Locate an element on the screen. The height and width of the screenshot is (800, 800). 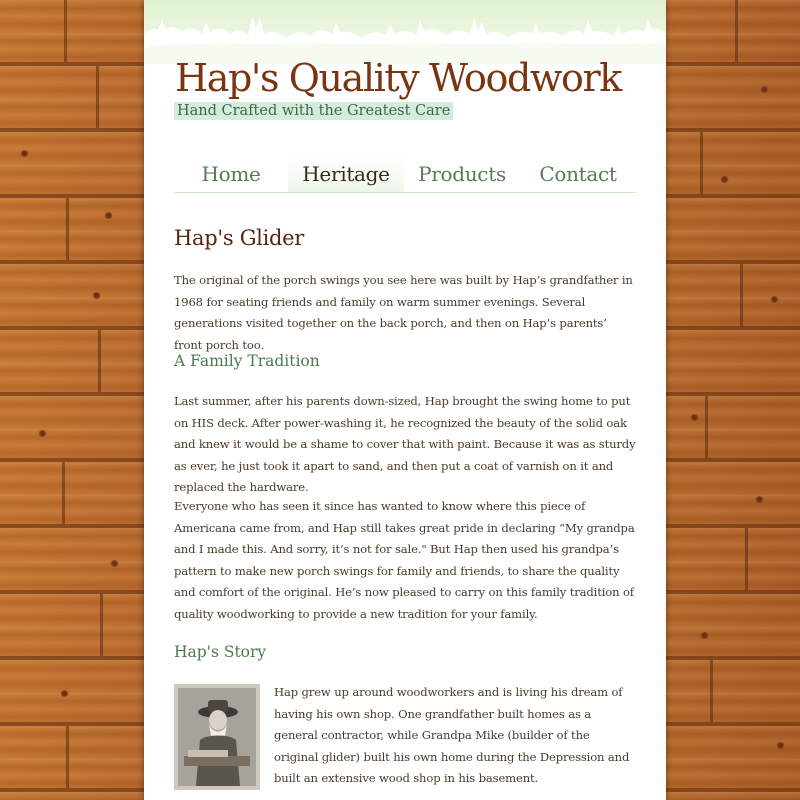
tree-silhouette-banner is located at coordinates (405, 32).